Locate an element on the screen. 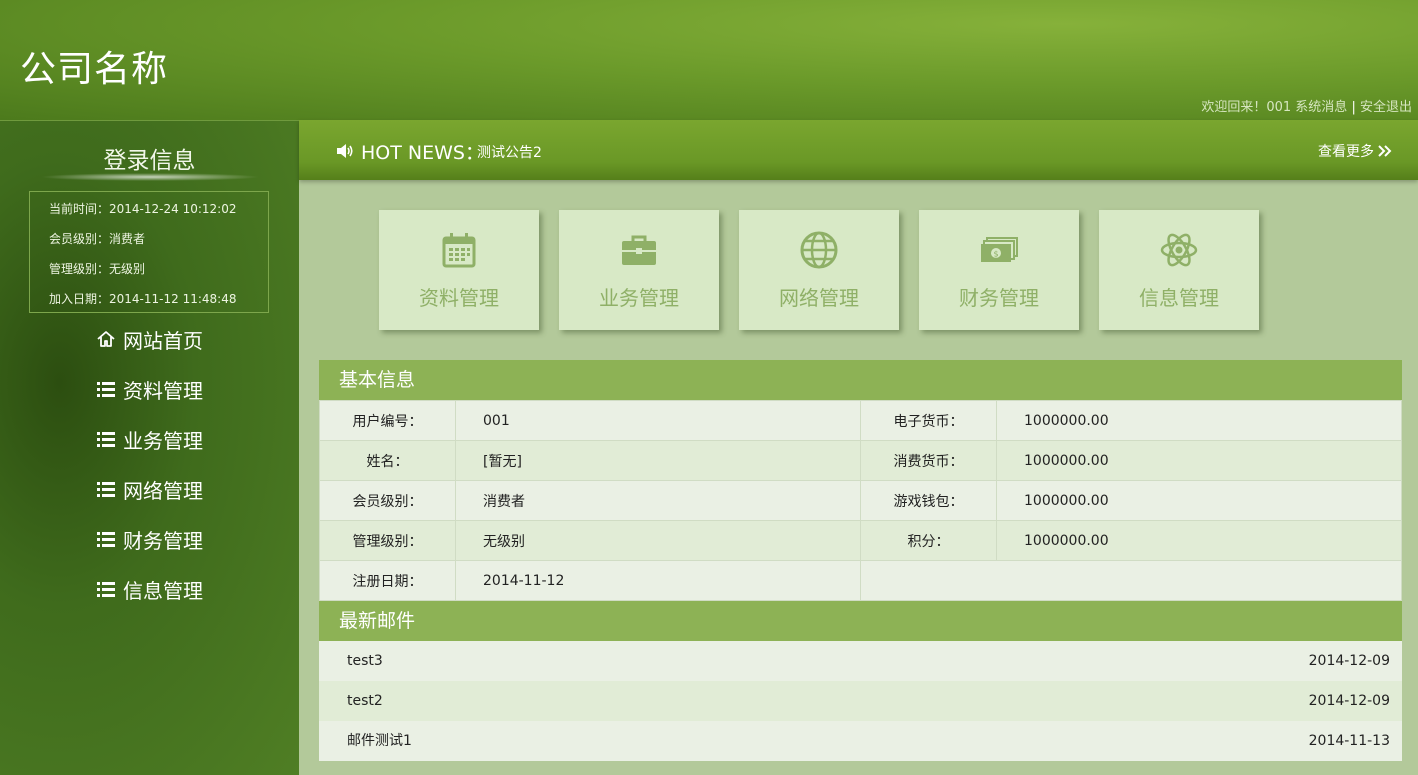 The image size is (1418, 775). table-row: 会员级别： 消费者 游戏钱包： 1000000.00 is located at coordinates (860, 500).